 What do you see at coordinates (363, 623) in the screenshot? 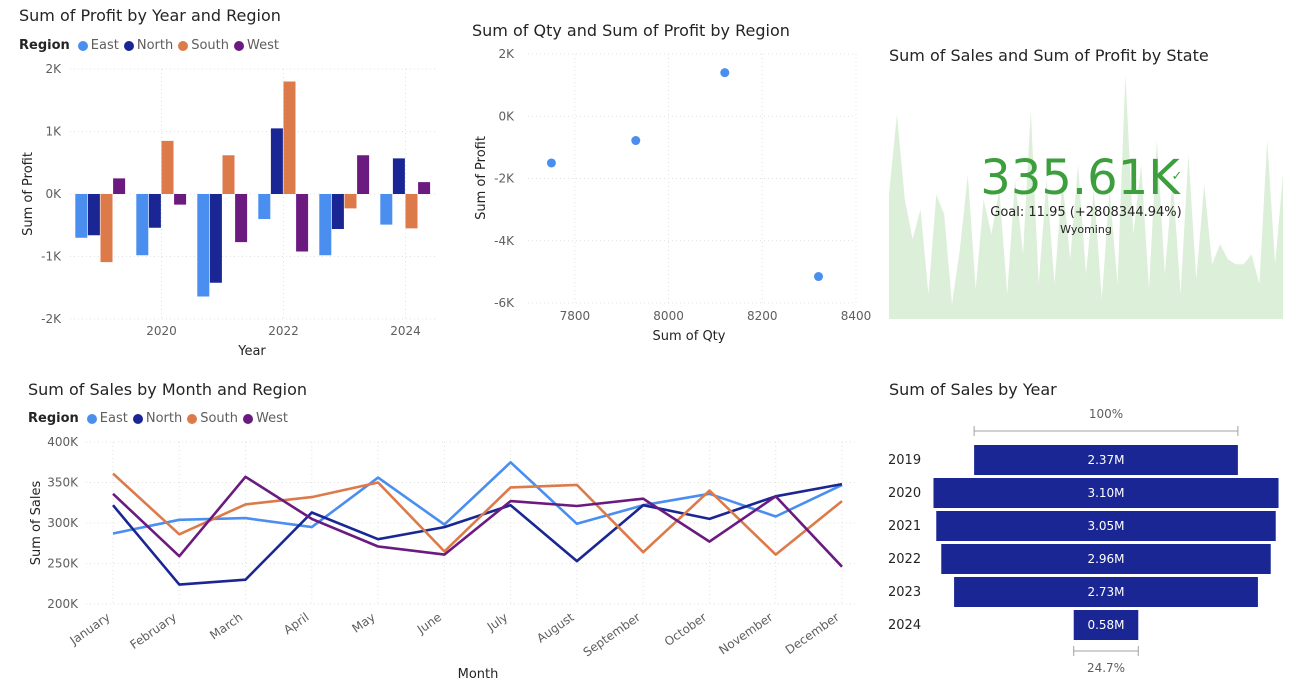
I see `x-tick-label: May` at bounding box center [363, 623].